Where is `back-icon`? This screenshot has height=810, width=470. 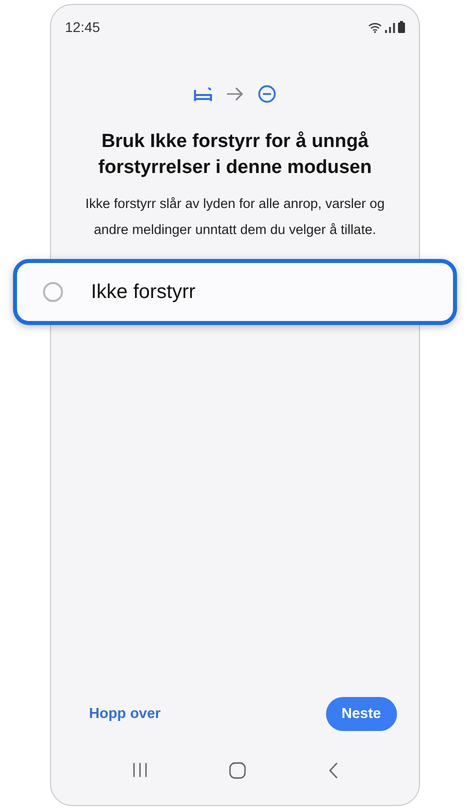 back-icon is located at coordinates (333, 770).